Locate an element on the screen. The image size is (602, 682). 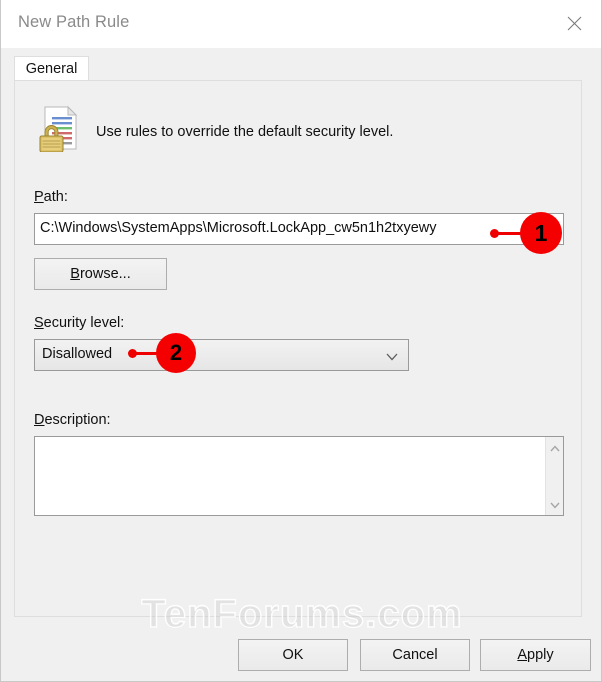
description-label-accel: D is located at coordinates (39, 420).